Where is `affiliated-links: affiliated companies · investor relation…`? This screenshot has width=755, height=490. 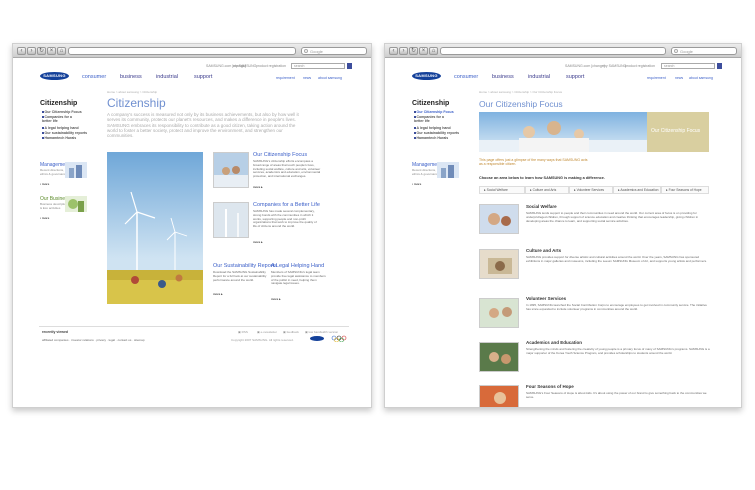 affiliated-links: affiliated companies · investor relation… is located at coordinates (93, 340).